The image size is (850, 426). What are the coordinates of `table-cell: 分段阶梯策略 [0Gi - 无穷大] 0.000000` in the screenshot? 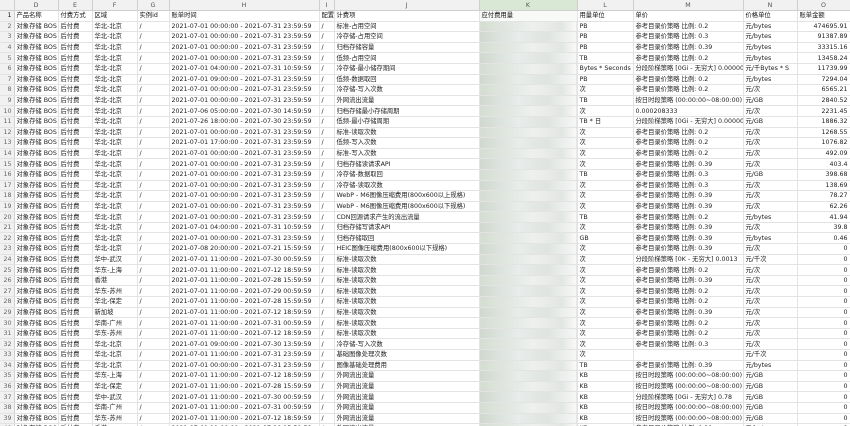 It's located at (688, 122).